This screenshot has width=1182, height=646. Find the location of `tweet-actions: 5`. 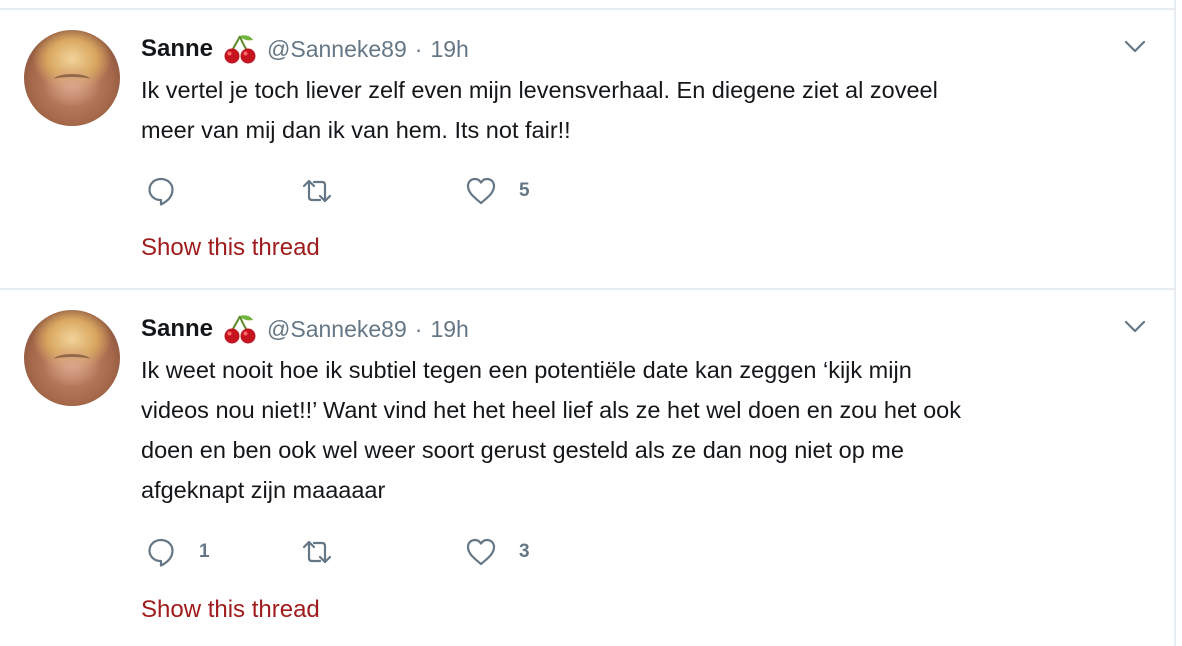

tweet-actions: 5 is located at coordinates (351, 191).